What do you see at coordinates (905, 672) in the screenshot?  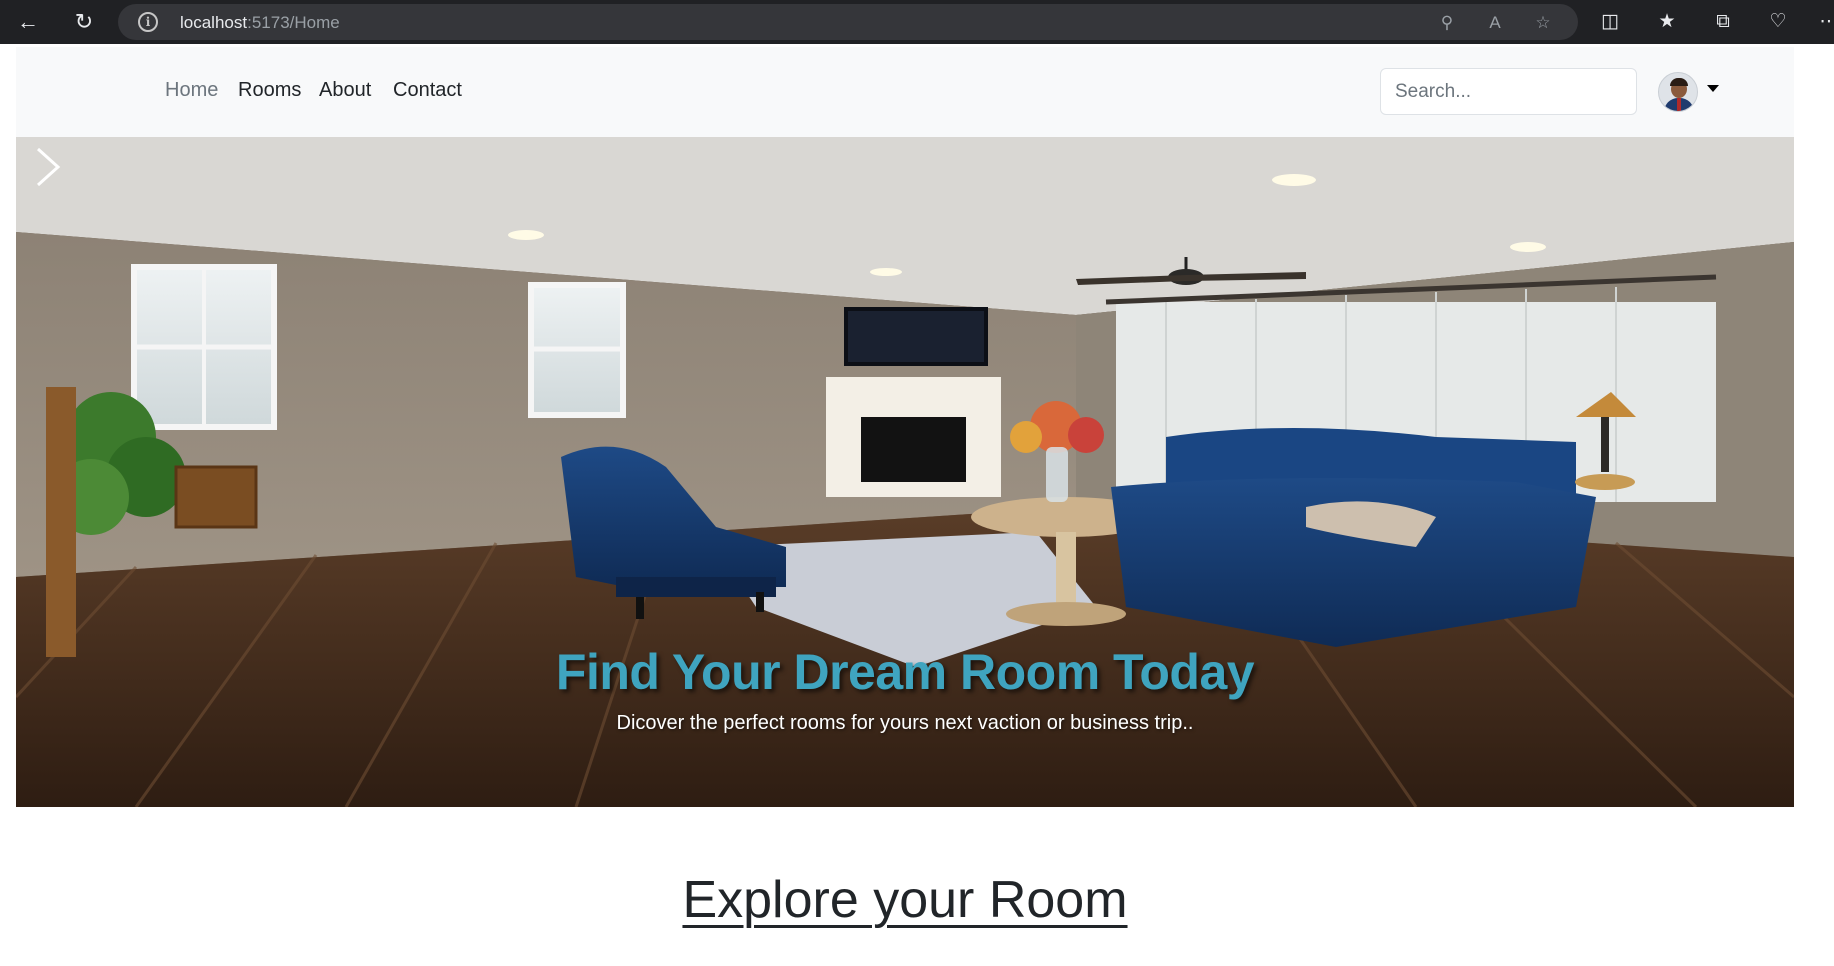 I see `hero-title: Find Your Dream Room Today` at bounding box center [905, 672].